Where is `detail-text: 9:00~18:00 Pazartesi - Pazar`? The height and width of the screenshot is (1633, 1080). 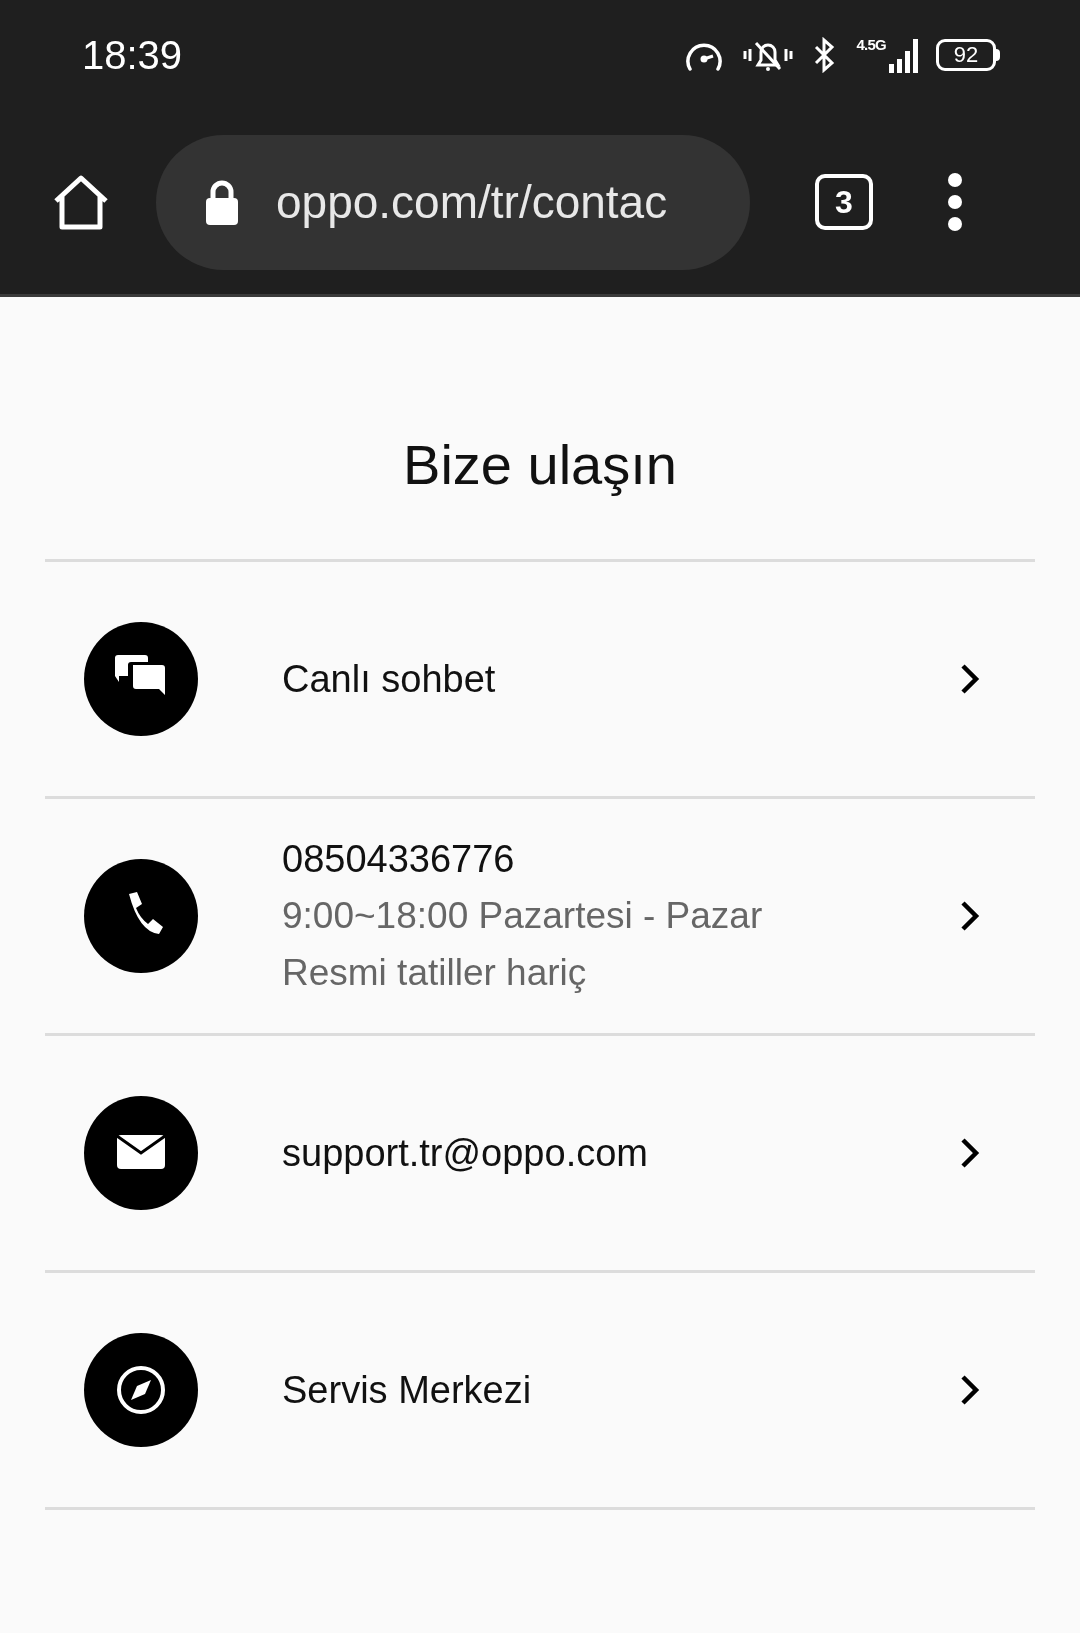
detail-text: 9:00~18:00 Pazartesi - Pazar is located at coordinates (522, 916).